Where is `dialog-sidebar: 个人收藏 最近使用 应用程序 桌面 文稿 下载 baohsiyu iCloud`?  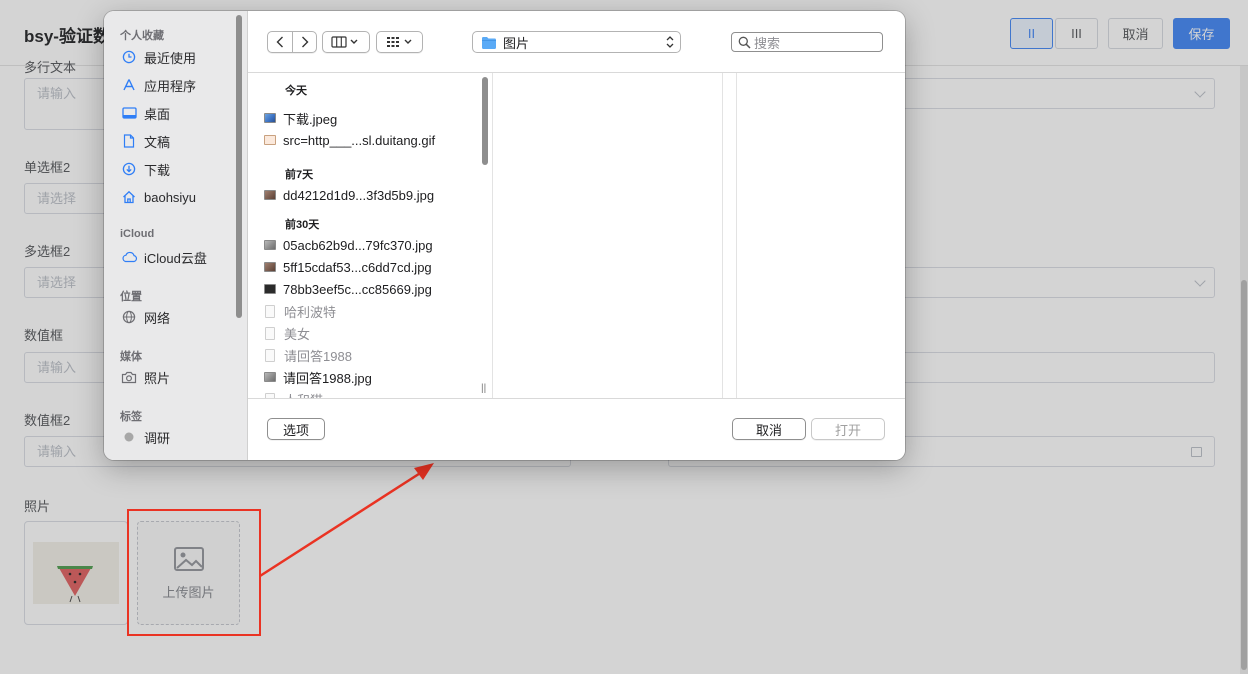
dialog-sidebar: 个人收藏 最近使用 应用程序 桌面 文稿 下载 baohsiyu iCloud is located at coordinates (176, 235).